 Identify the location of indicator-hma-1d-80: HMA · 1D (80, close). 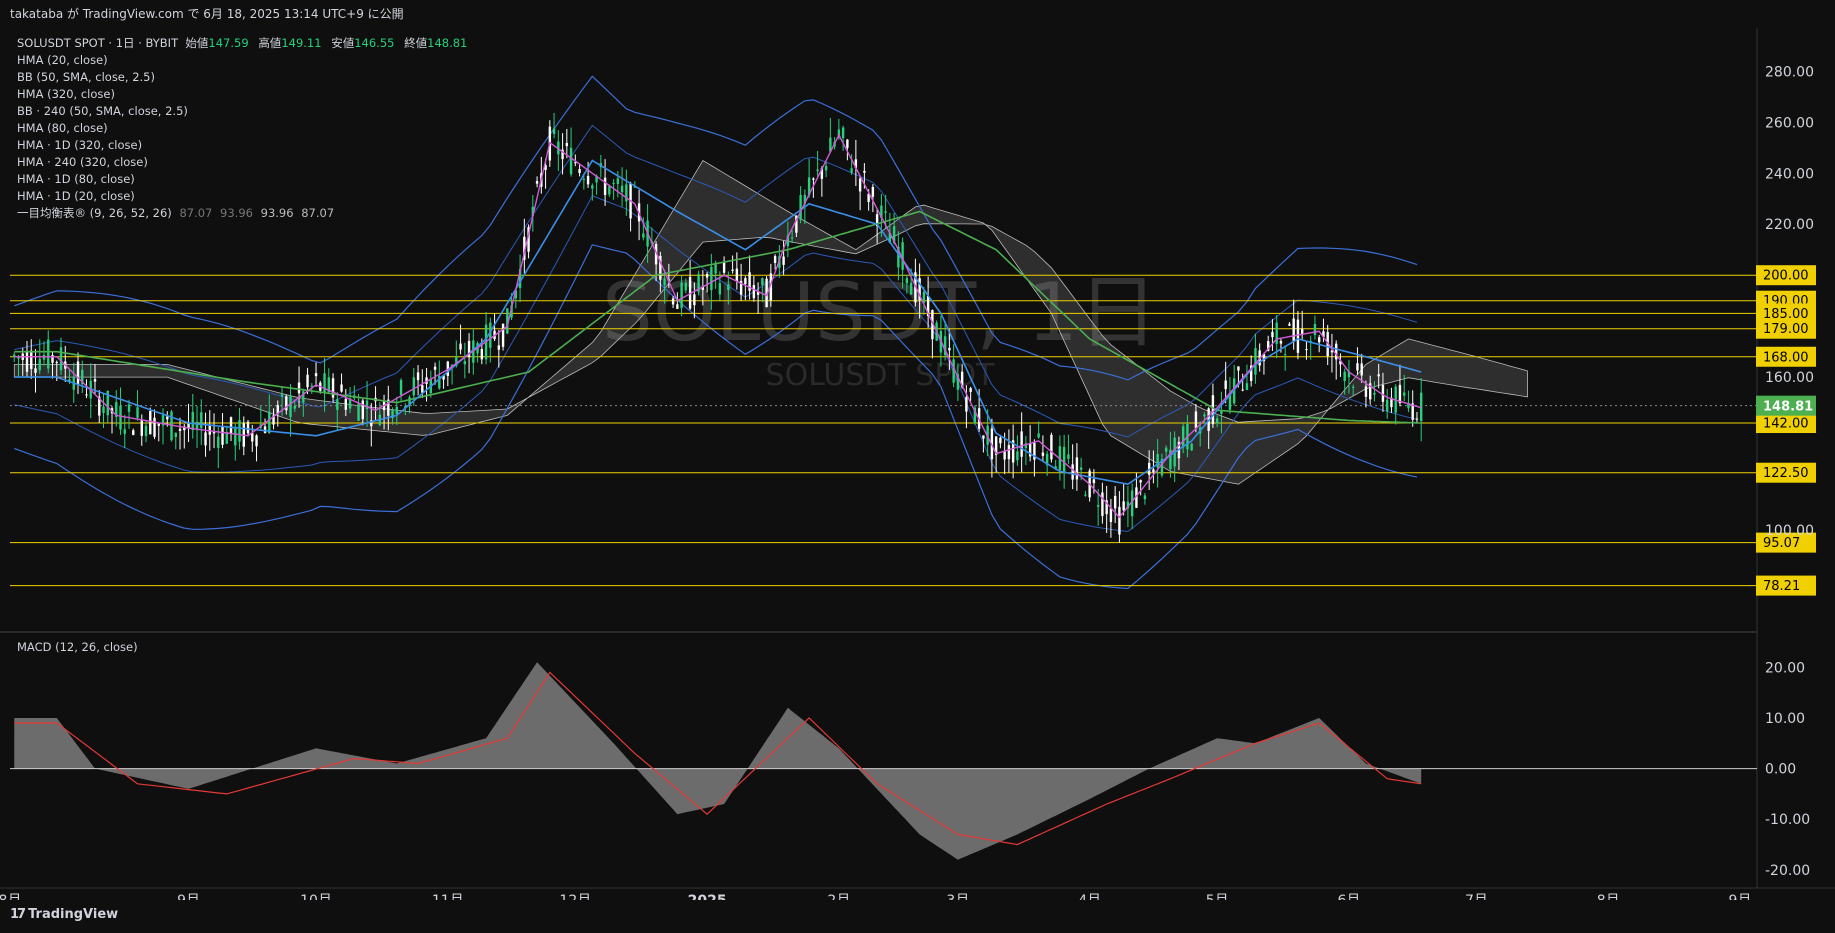
(245, 179).